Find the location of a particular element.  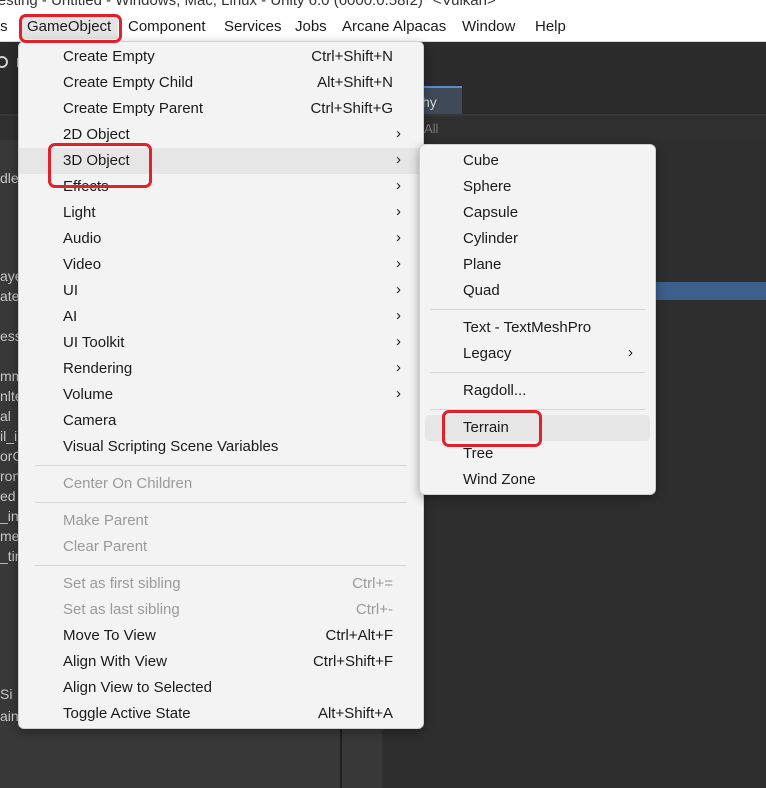

left-panel-fragment: ate is located at coordinates (10, 296).